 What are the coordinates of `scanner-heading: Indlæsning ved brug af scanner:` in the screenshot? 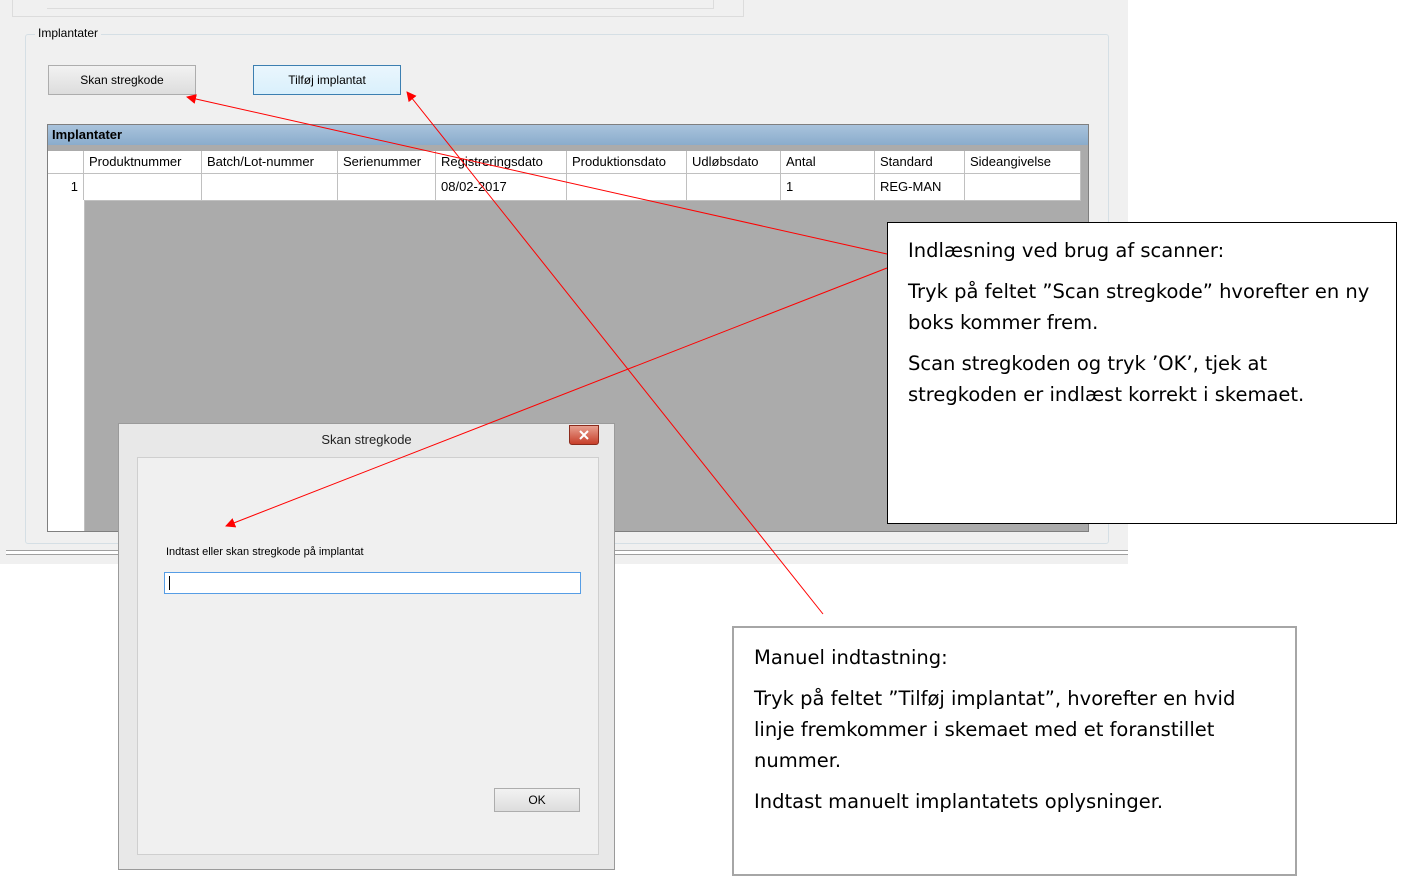 It's located at (1066, 250).